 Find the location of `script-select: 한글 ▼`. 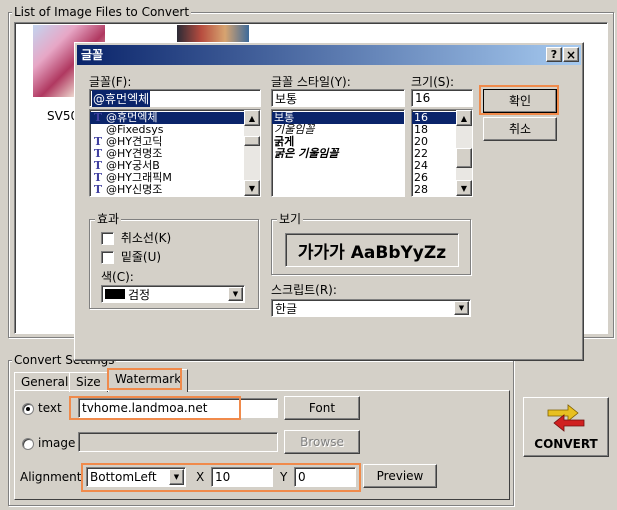

script-select: 한글 ▼ is located at coordinates (371, 308).